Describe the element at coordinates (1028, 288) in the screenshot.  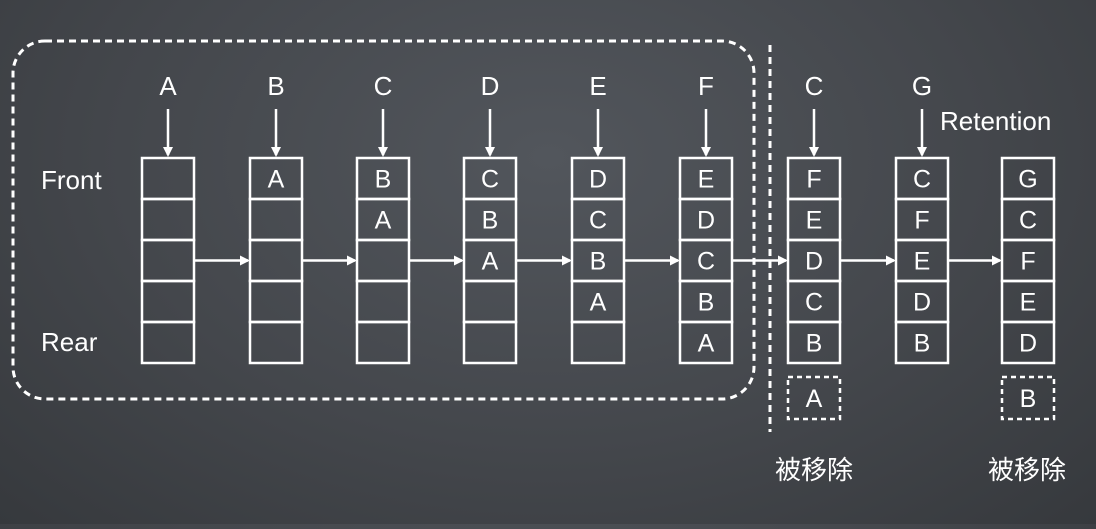
I see `queue-column-9: GCFEDB` at that location.